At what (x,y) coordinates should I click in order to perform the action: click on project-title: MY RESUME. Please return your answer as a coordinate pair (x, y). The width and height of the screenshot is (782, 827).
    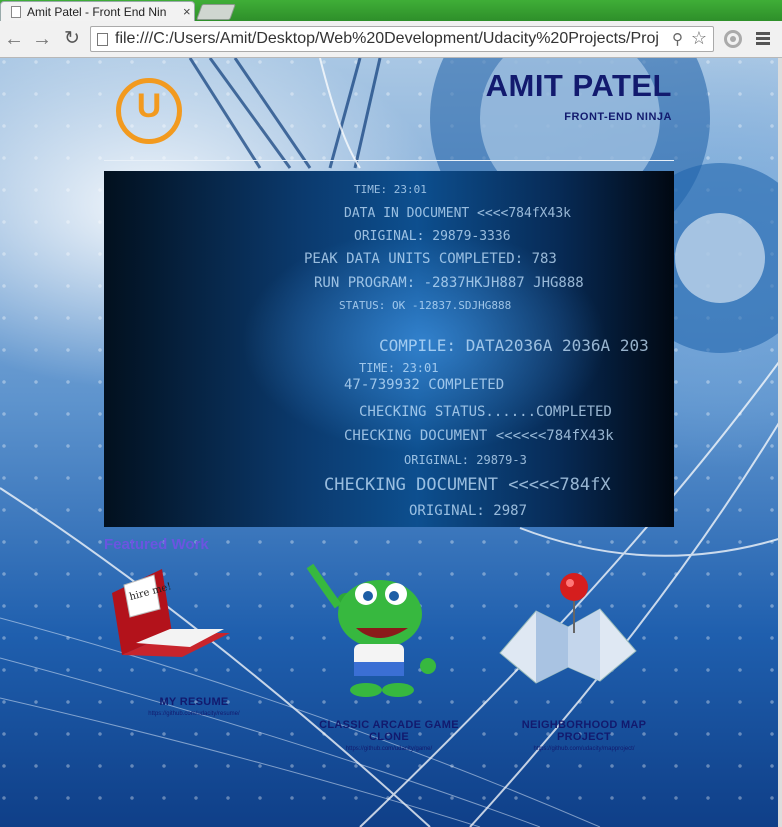
    Looking at the image, I should click on (194, 702).